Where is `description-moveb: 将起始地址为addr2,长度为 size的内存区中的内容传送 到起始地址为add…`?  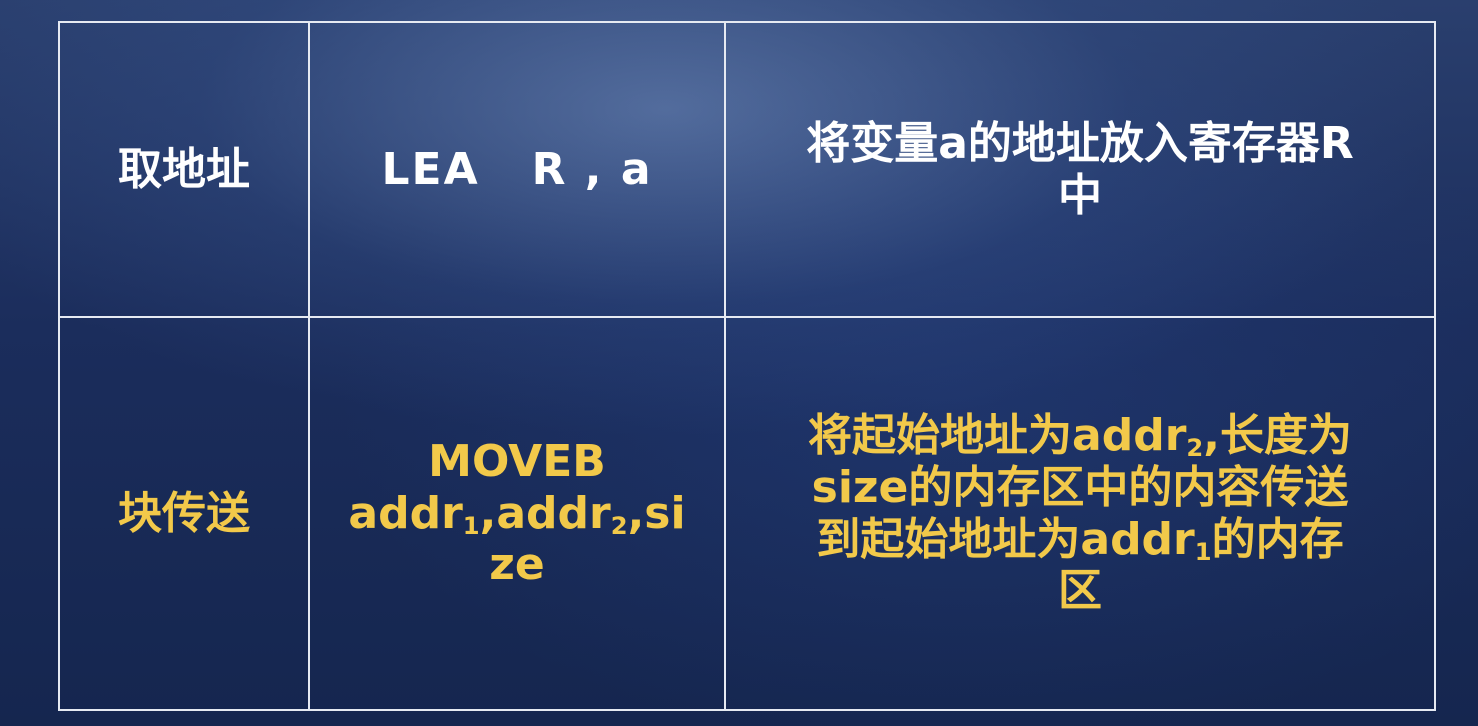
description-moveb: 将起始地址为addr2,长度为 size的内存区中的内容传送 到起始地址为add… is located at coordinates (1080, 514).